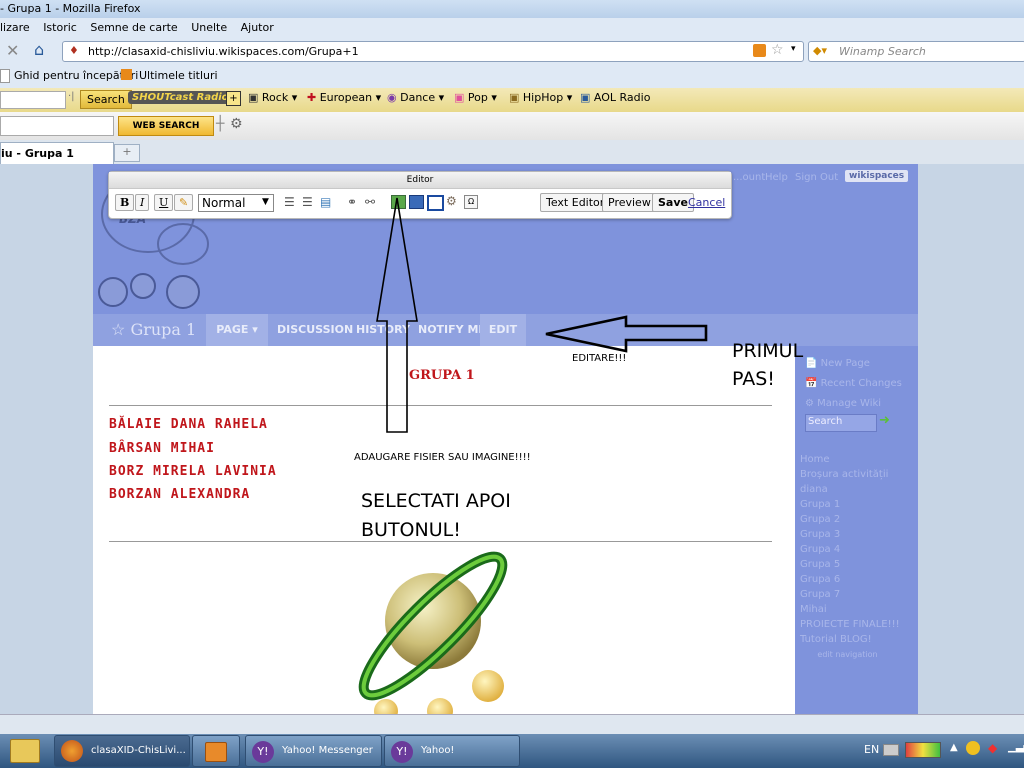  Describe the element at coordinates (76, 75) in the screenshot. I see `bookmark-getting-started: Ghid pentru începători` at that location.